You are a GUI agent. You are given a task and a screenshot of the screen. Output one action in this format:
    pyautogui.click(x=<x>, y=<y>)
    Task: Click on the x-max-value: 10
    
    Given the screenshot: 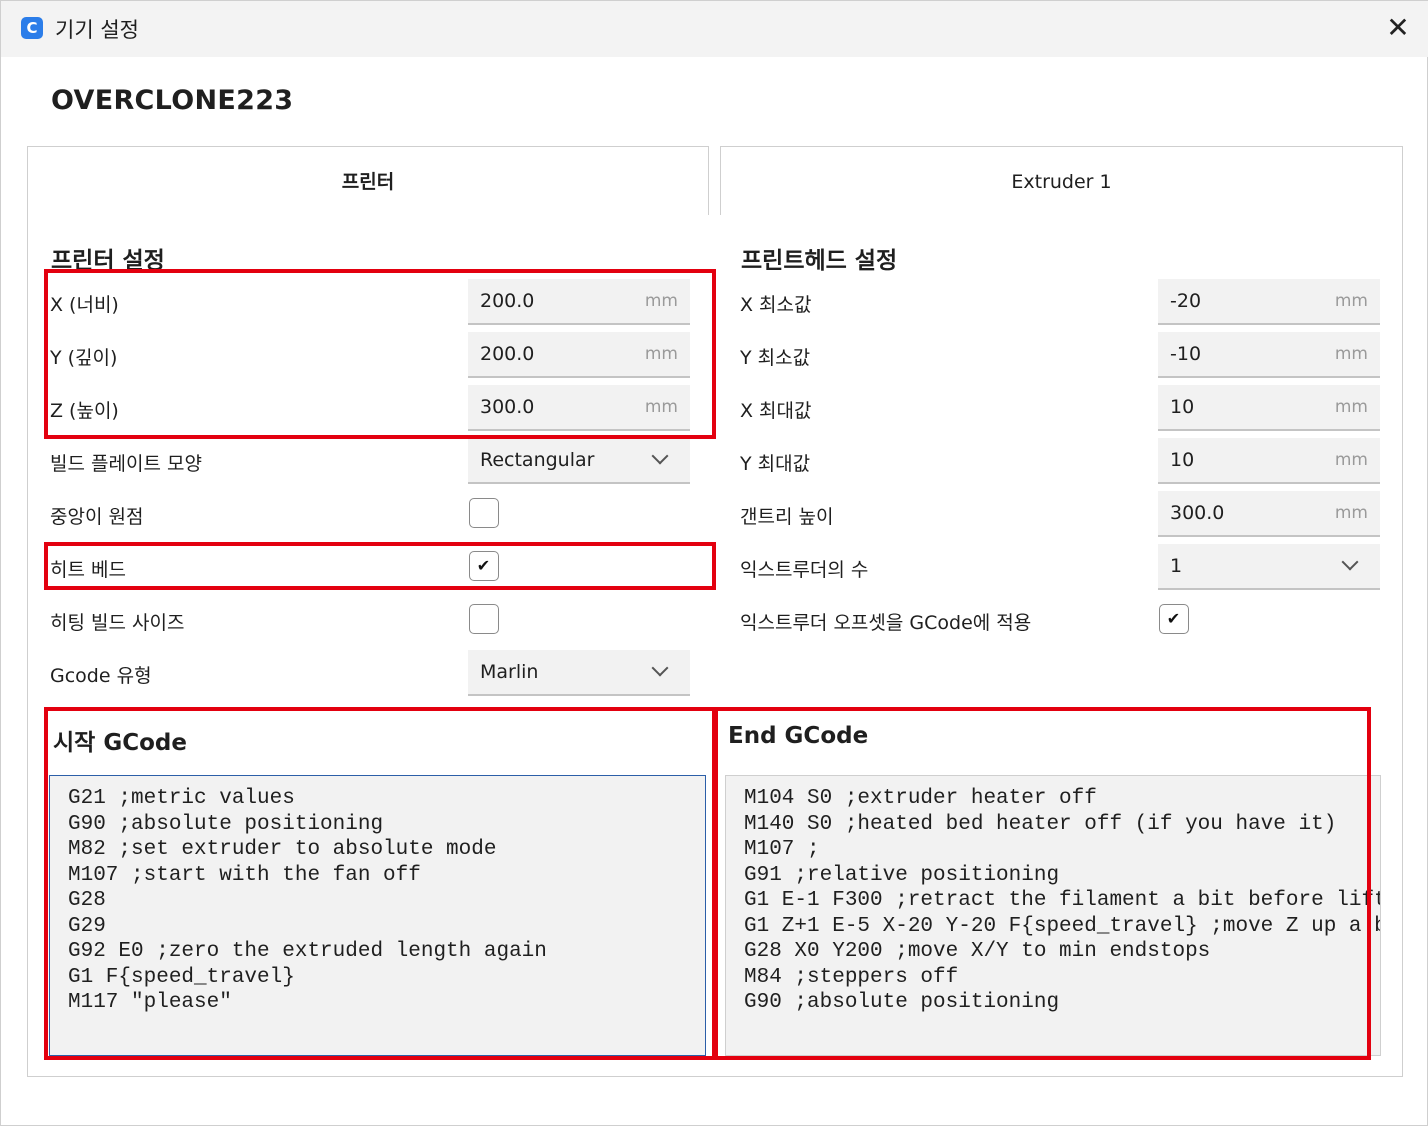 What is the action you would take?
    pyautogui.click(x=1182, y=407)
    